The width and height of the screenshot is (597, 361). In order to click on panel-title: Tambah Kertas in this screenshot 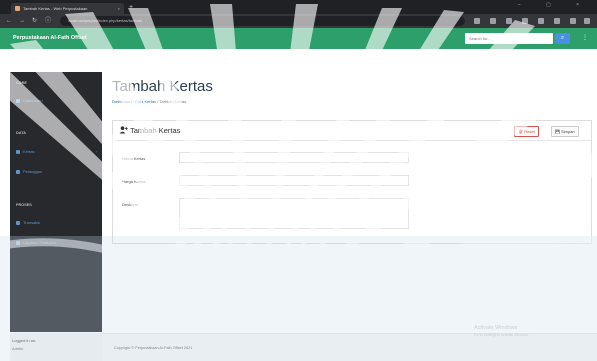, I will do `click(149, 131)`.